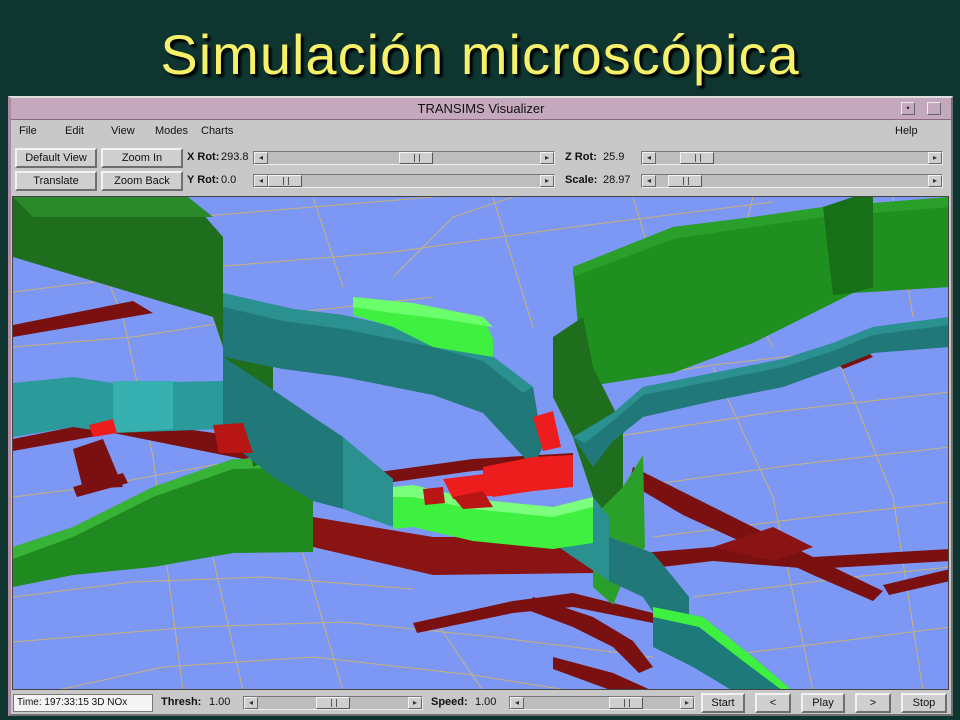 This screenshot has height=720, width=960. Describe the element at coordinates (773, 703) in the screenshot. I see `step-back-button: <` at that location.